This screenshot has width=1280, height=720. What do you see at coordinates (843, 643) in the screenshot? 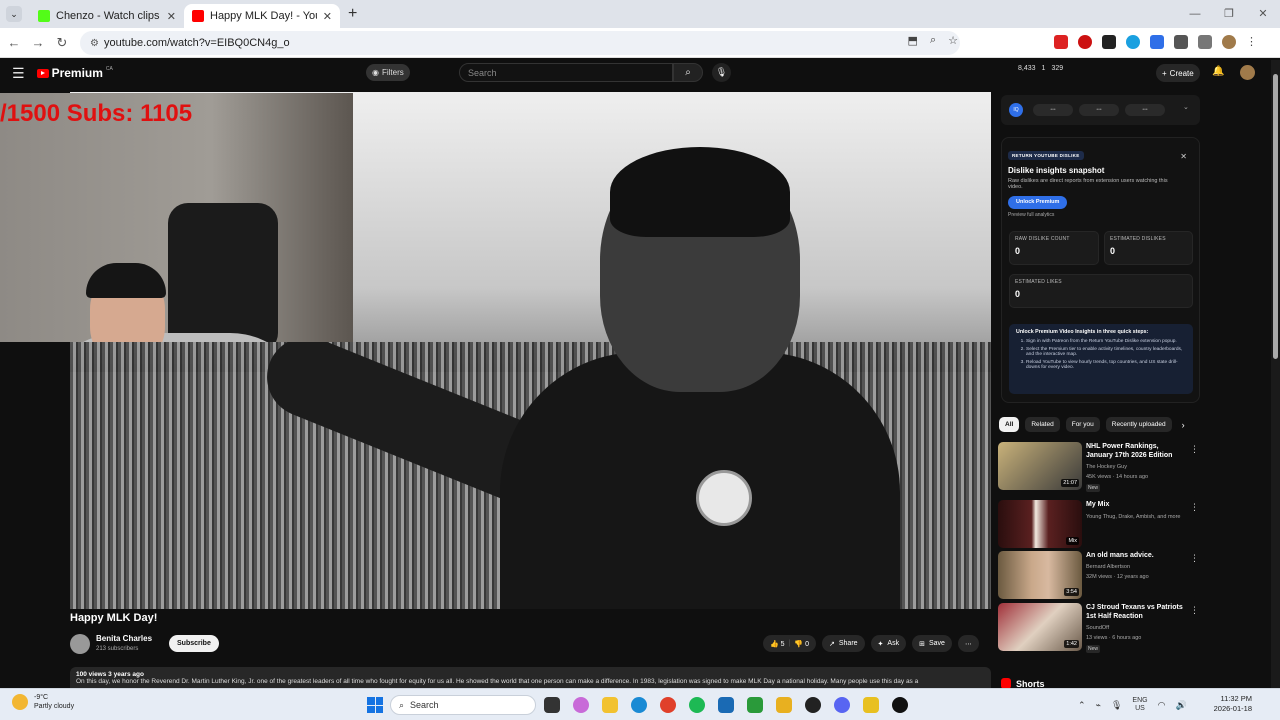
I see `share-button: ↗ Share` at bounding box center [843, 643].